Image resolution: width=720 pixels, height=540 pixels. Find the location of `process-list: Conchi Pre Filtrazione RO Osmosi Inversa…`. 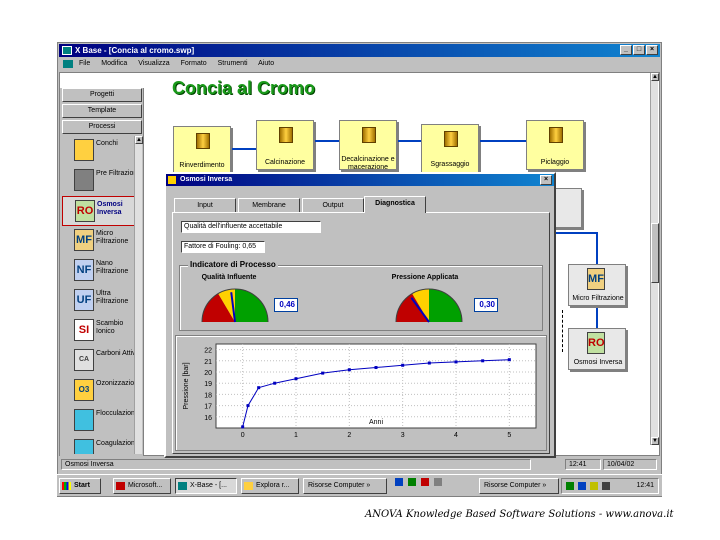

process-list: Conchi Pre Filtrazione RO Osmosi Inversa… is located at coordinates (102, 295).